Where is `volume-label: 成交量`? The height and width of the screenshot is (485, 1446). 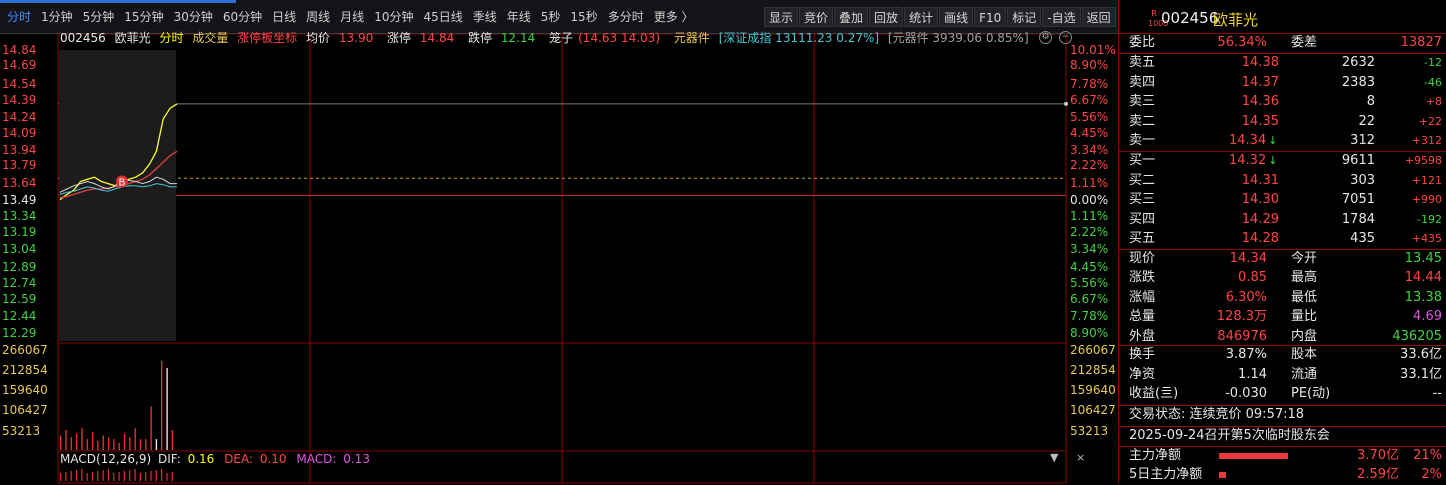
volume-label: 成交量 is located at coordinates (210, 38).